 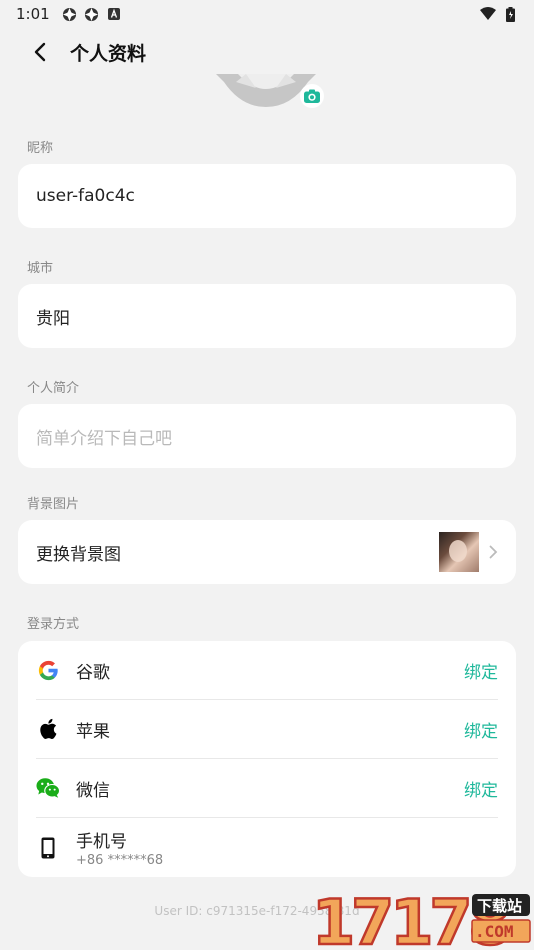 What do you see at coordinates (267, 729) in the screenshot?
I see `login-row-apple: 苹果 绑定` at bounding box center [267, 729].